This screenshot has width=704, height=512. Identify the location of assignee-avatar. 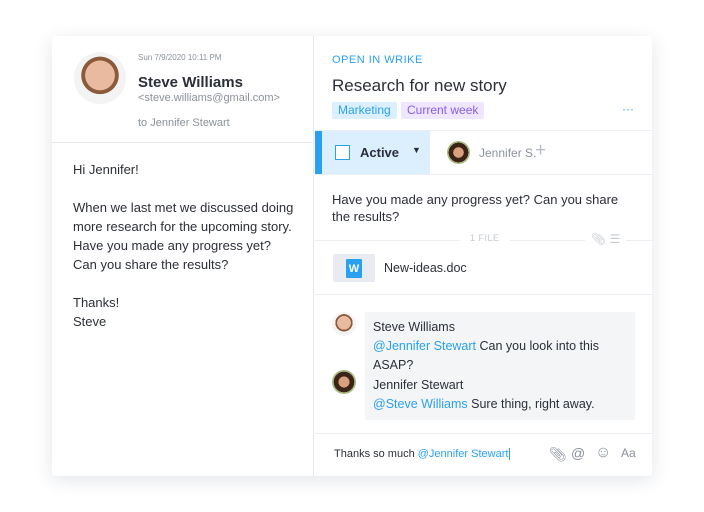
(458, 152).